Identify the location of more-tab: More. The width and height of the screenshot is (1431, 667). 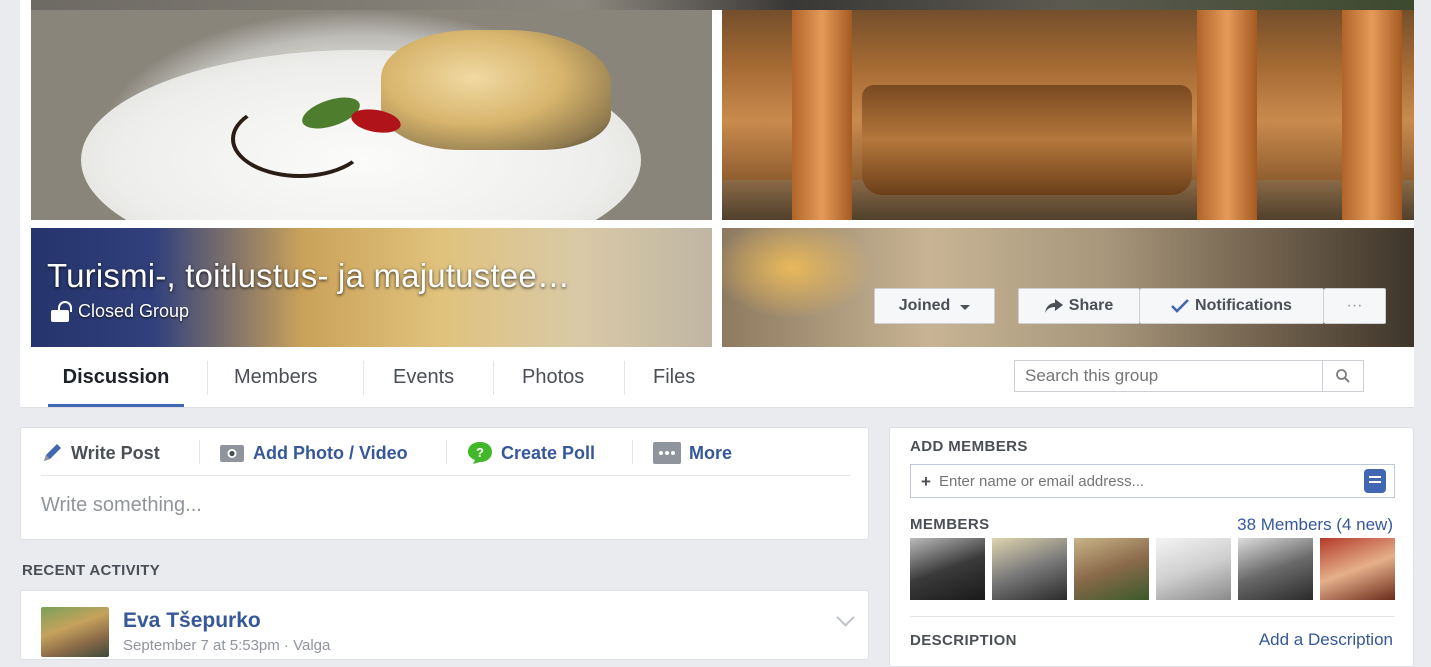
(692, 453).